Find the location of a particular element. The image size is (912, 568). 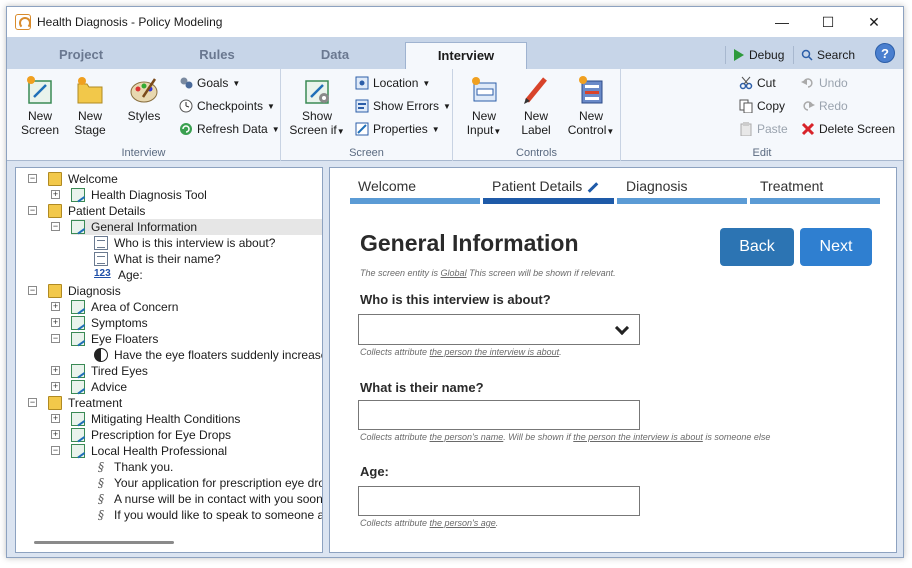

new-label-button: New Label is located at coordinates (536, 106).